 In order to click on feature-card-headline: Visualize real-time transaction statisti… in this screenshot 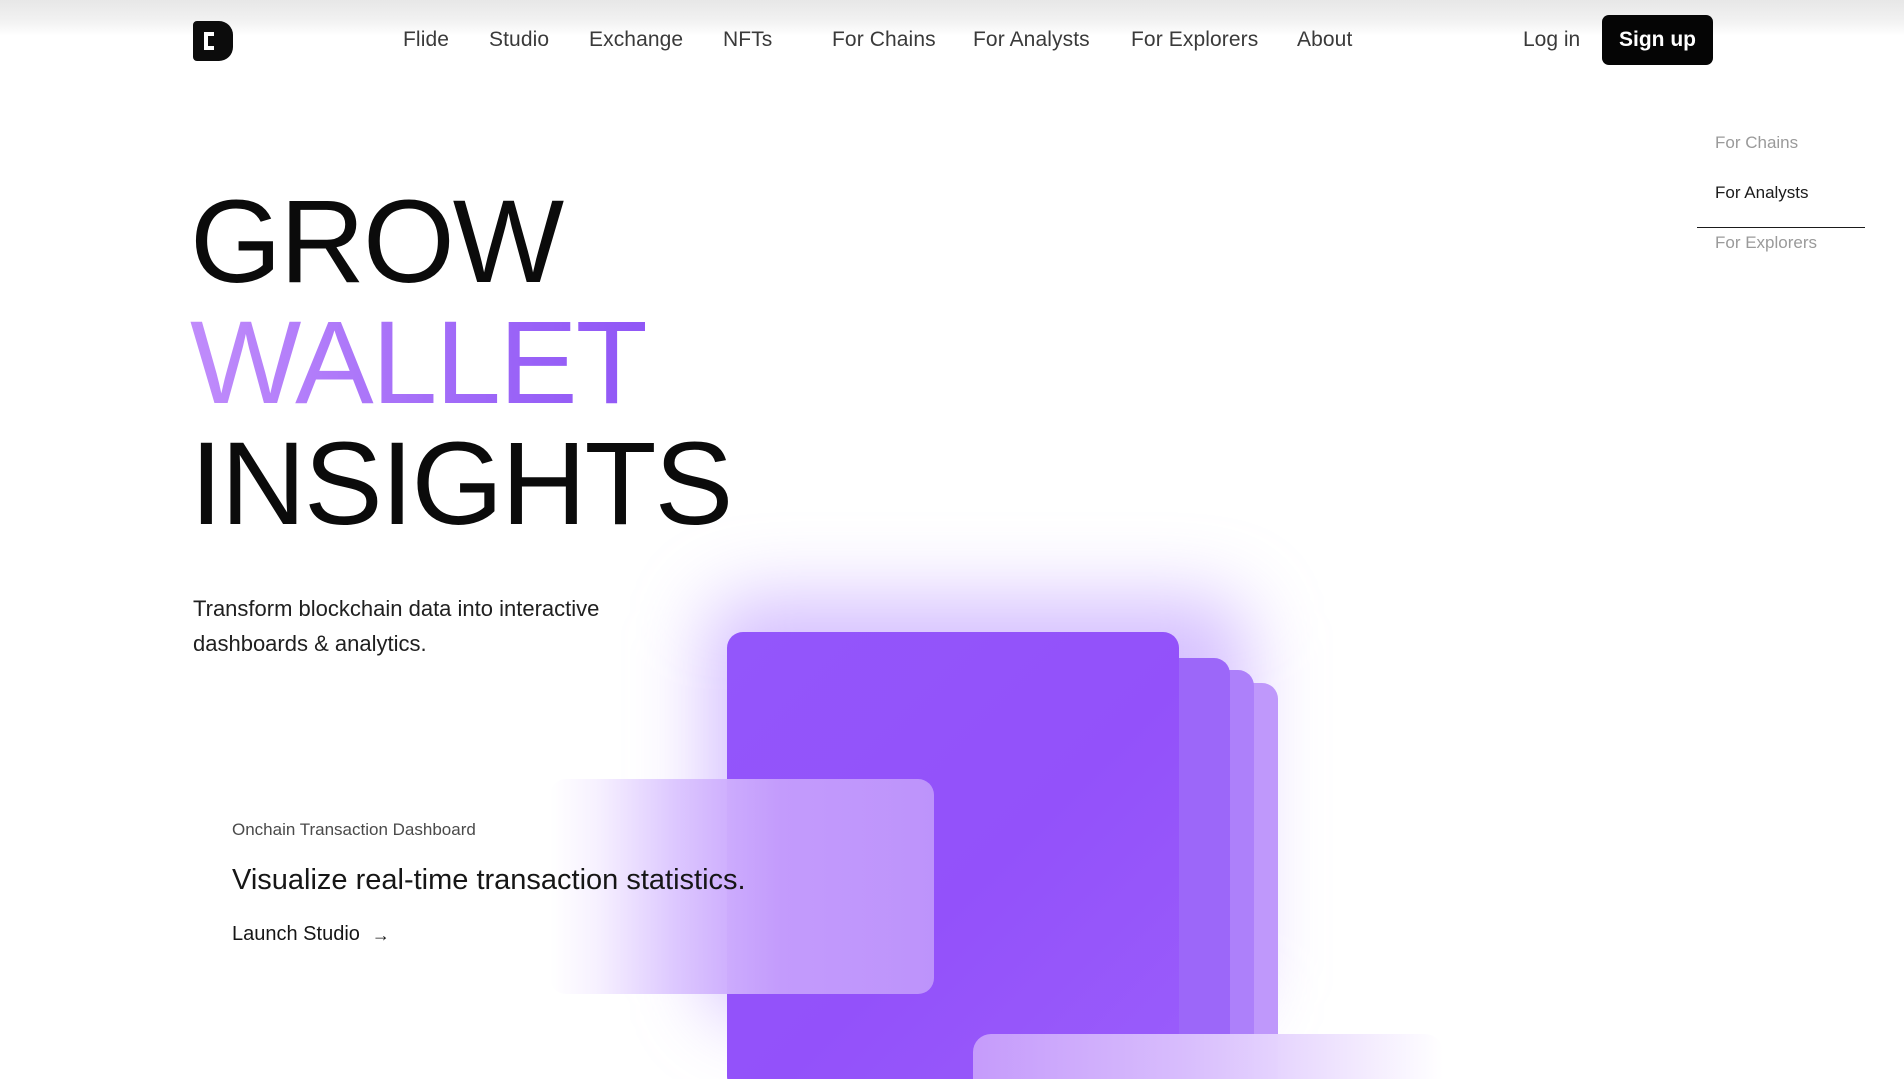, I will do `click(489, 880)`.